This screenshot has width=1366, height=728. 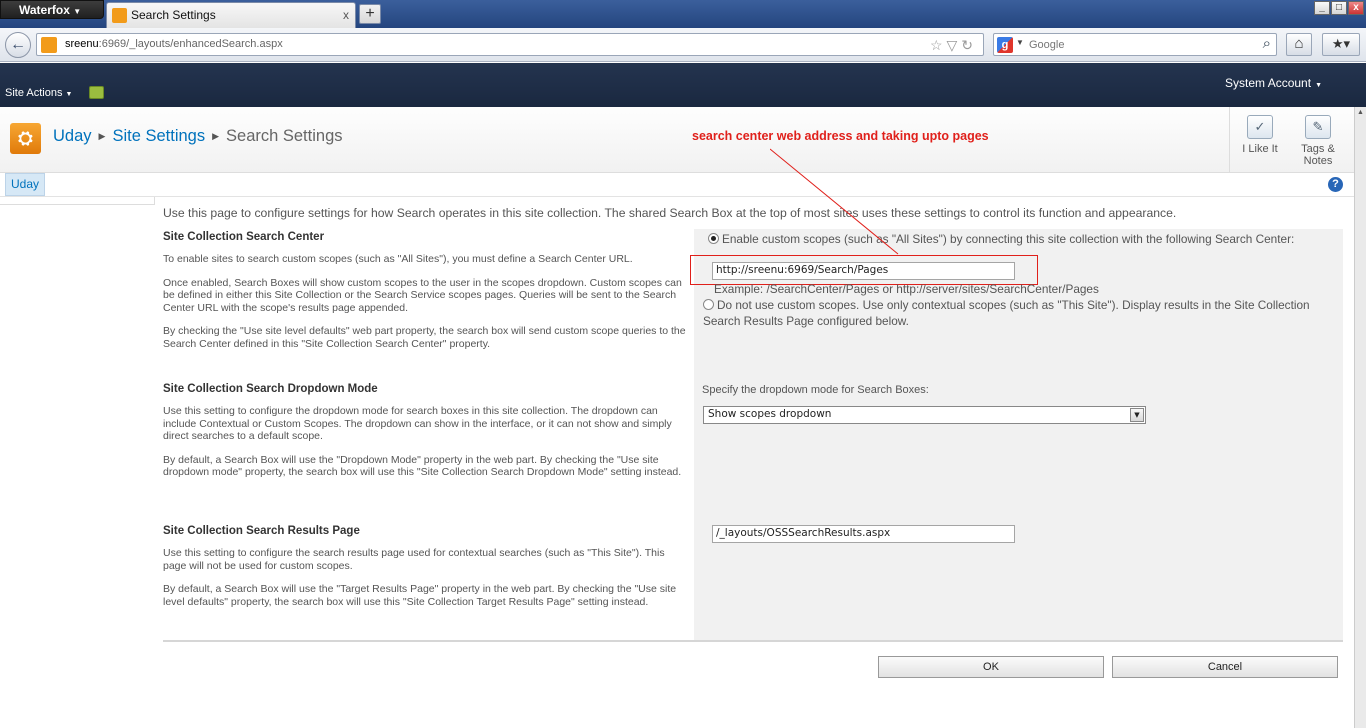 What do you see at coordinates (1137, 415) in the screenshot?
I see `chevron-down-icon: ▼` at bounding box center [1137, 415].